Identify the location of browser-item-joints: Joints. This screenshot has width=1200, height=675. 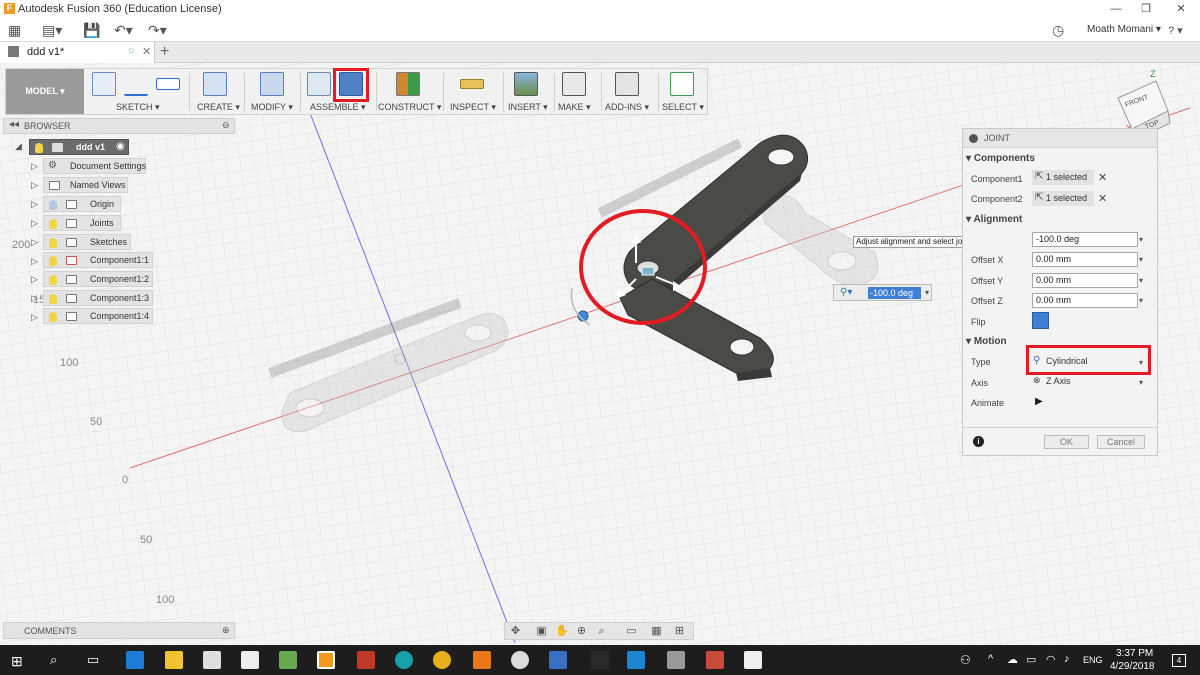
(82, 223).